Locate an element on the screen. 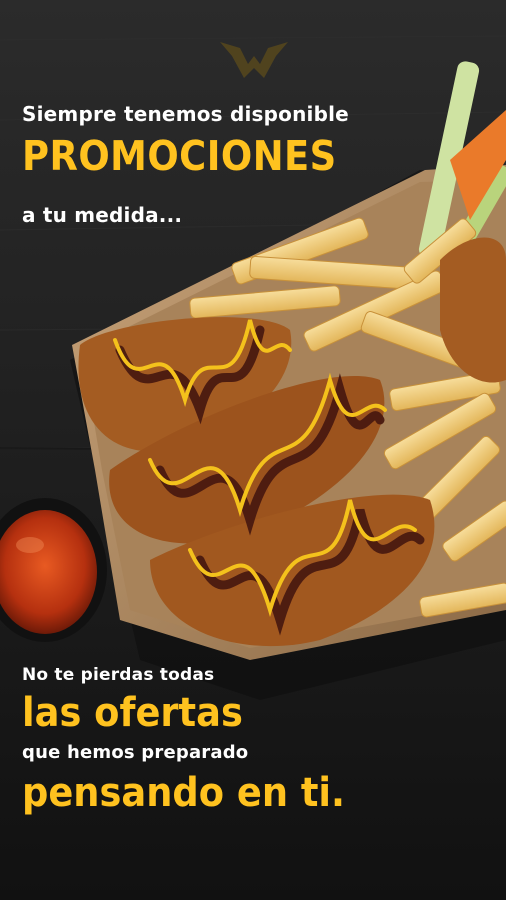  footer-line-4: pensando en ti. is located at coordinates (184, 793).